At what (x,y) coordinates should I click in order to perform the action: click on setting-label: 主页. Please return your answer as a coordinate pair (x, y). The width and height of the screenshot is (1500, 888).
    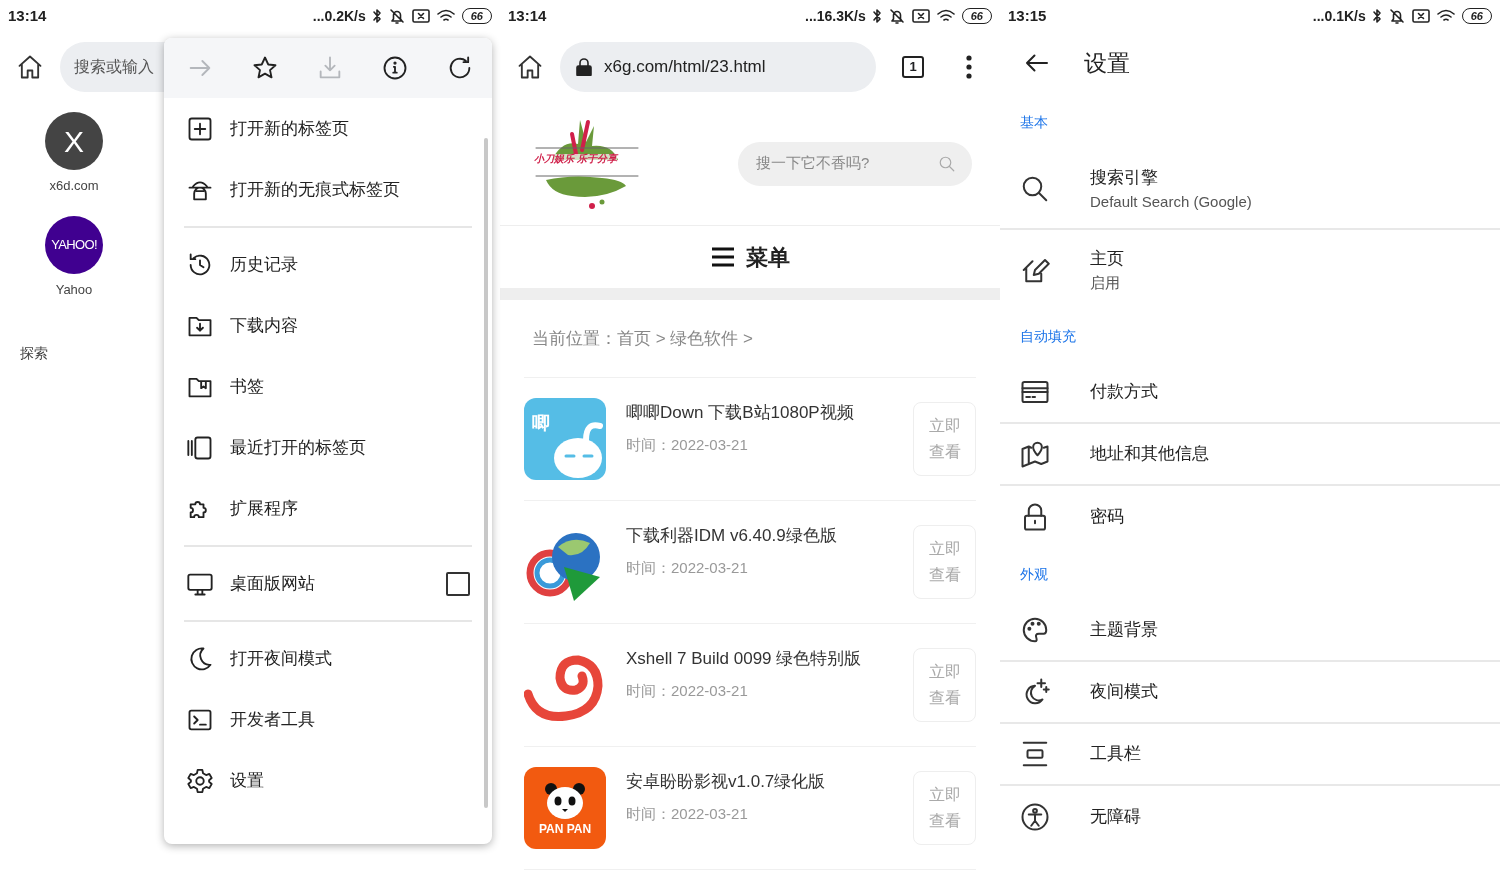
    Looking at the image, I should click on (1107, 259).